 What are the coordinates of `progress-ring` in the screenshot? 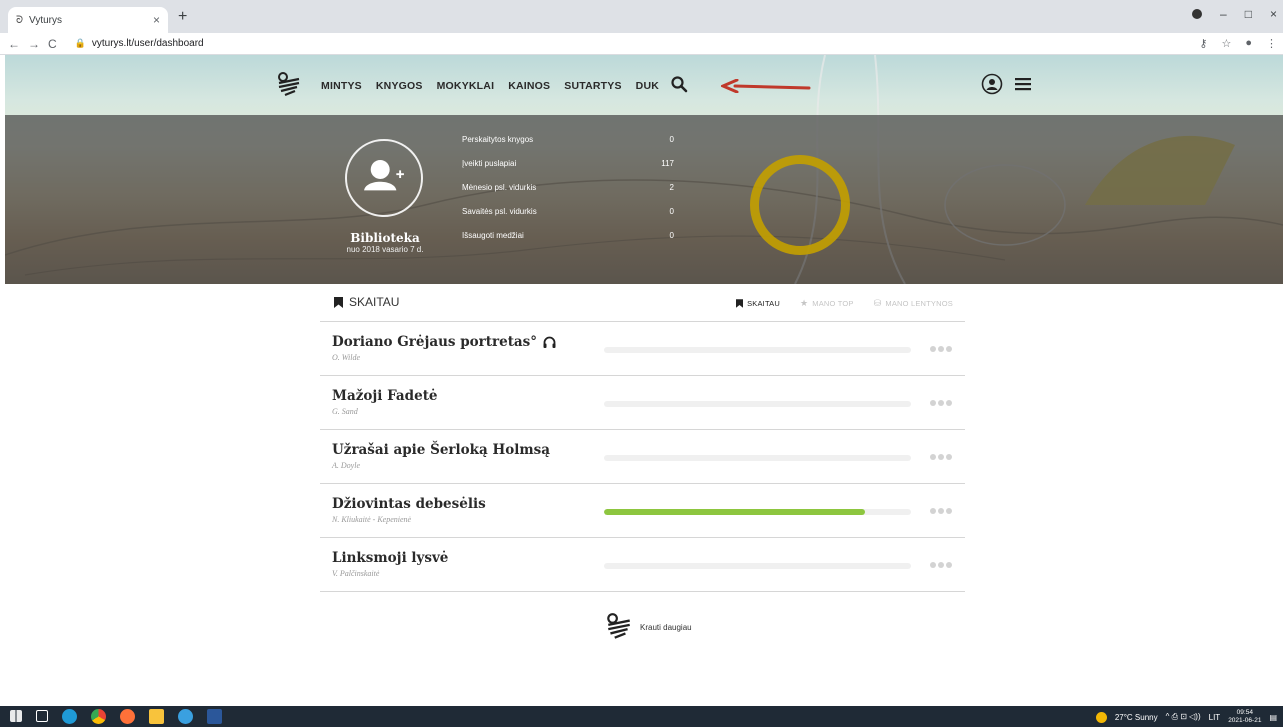 It's located at (800, 205).